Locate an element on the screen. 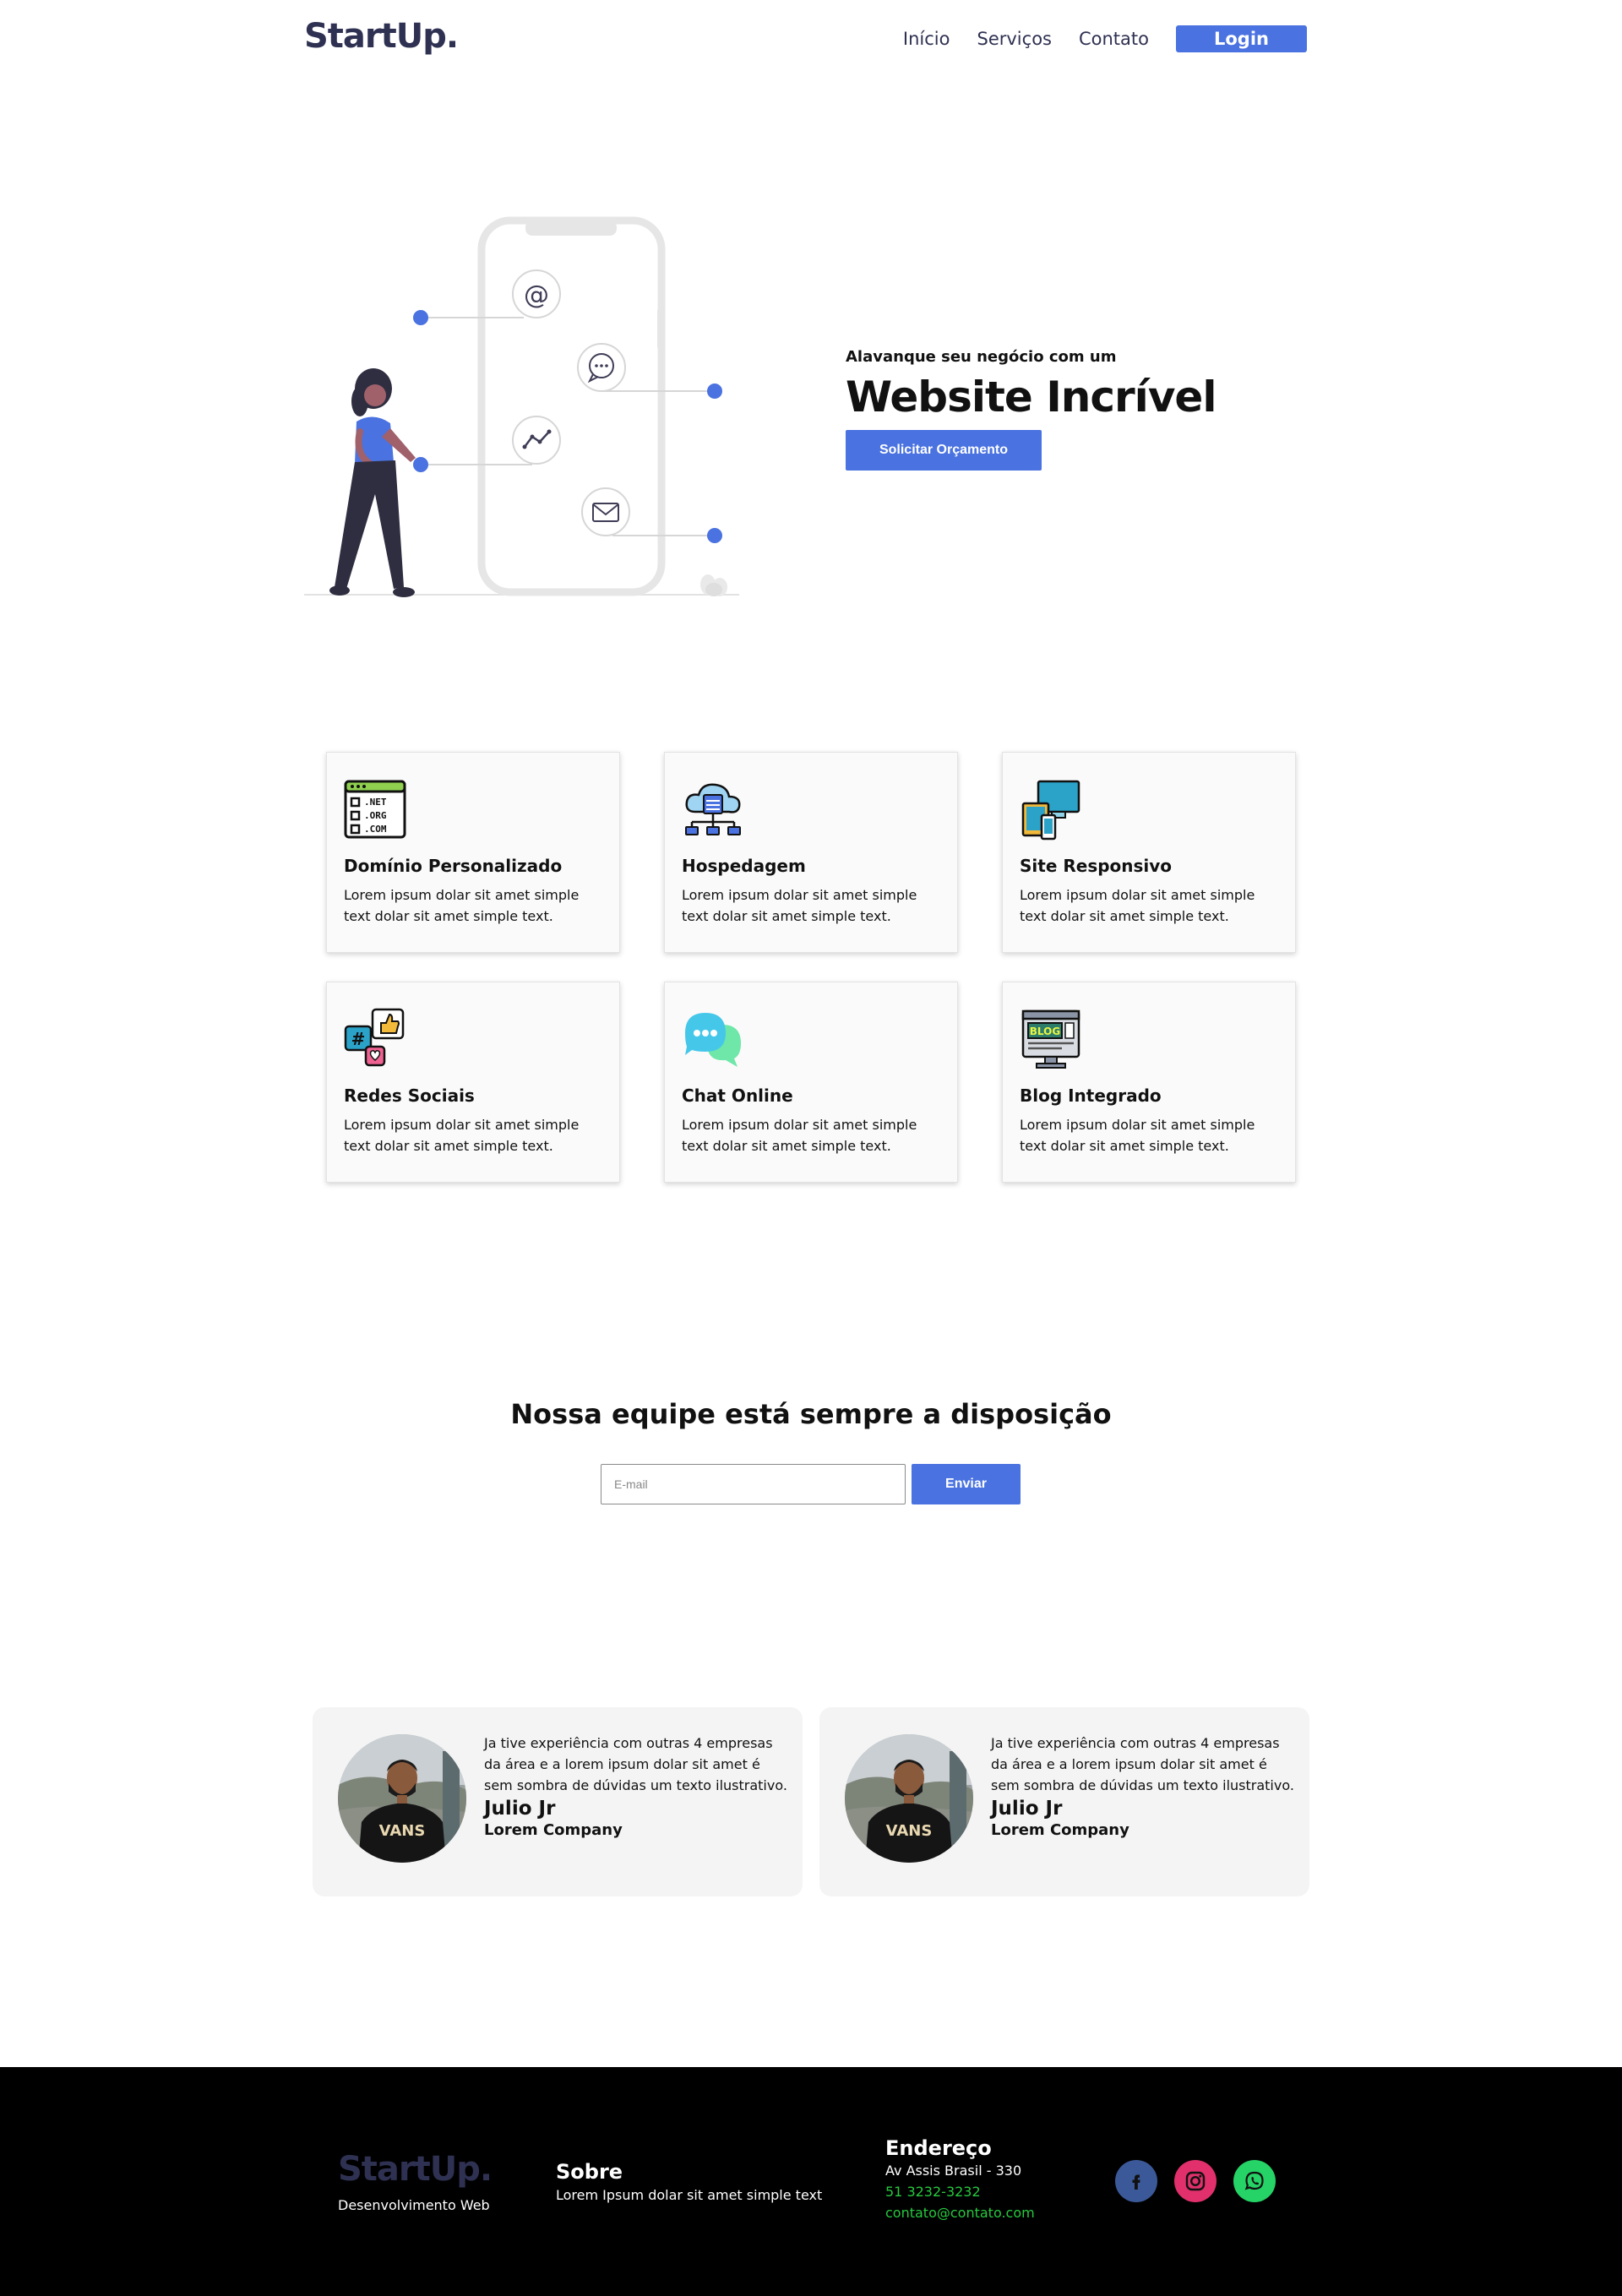  svg-text: BLOG is located at coordinates (1045, 1031).